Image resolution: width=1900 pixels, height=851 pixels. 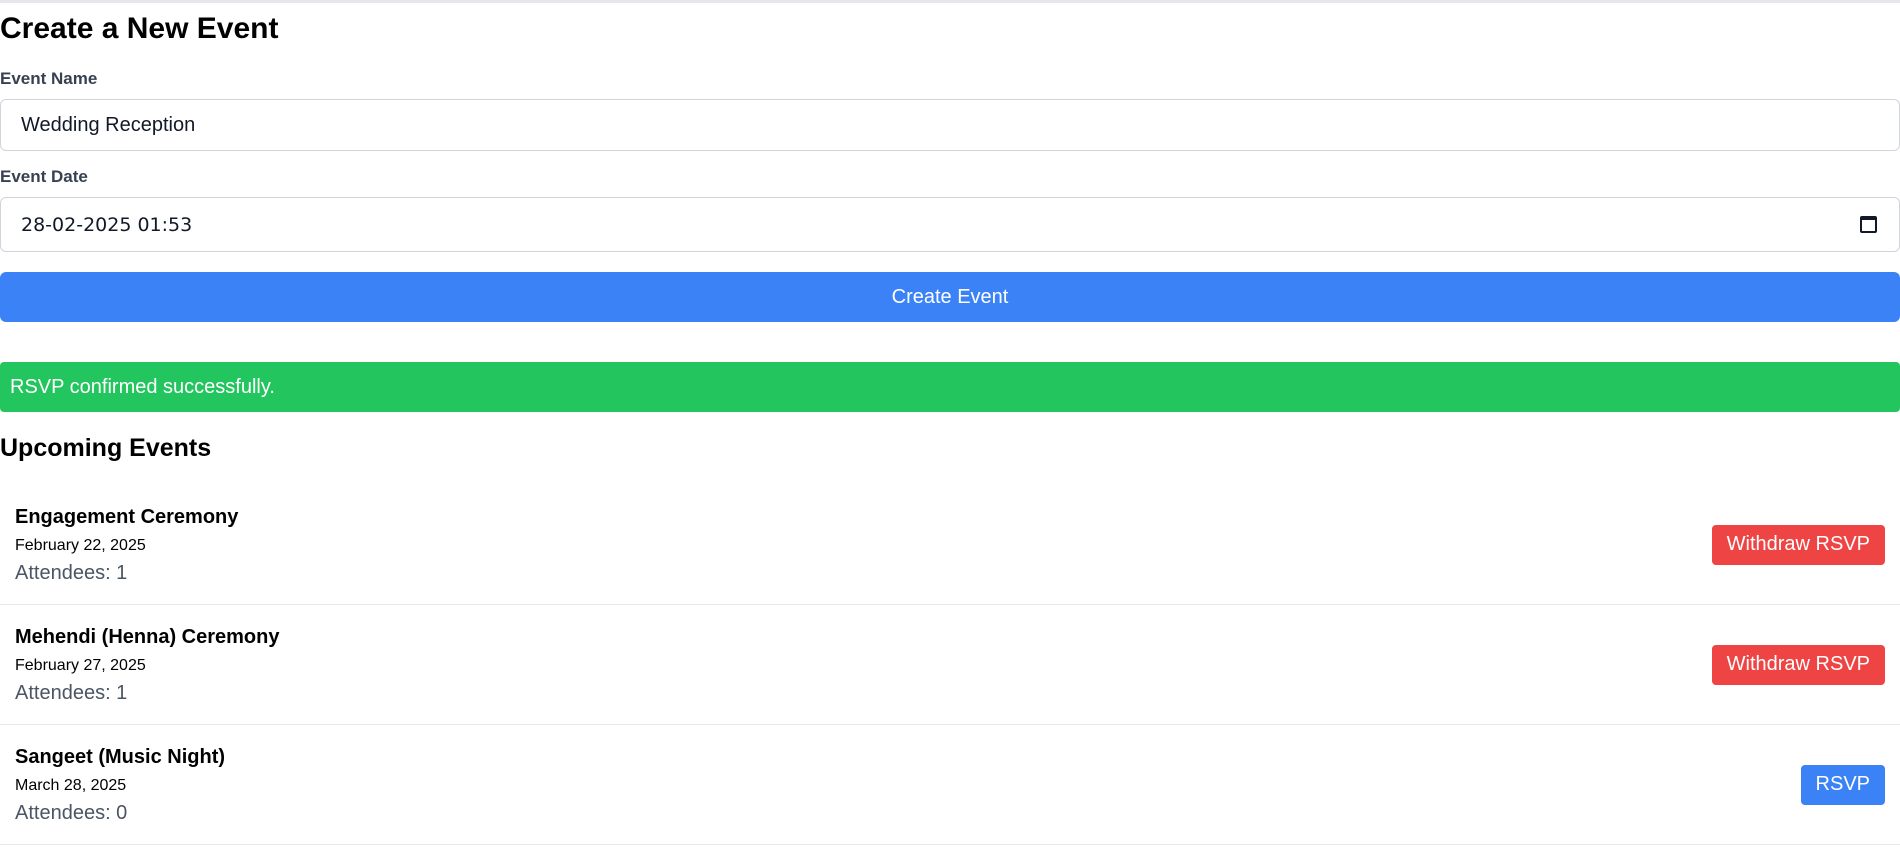 What do you see at coordinates (49, 78) in the screenshot?
I see `event-name-label: Event Name` at bounding box center [49, 78].